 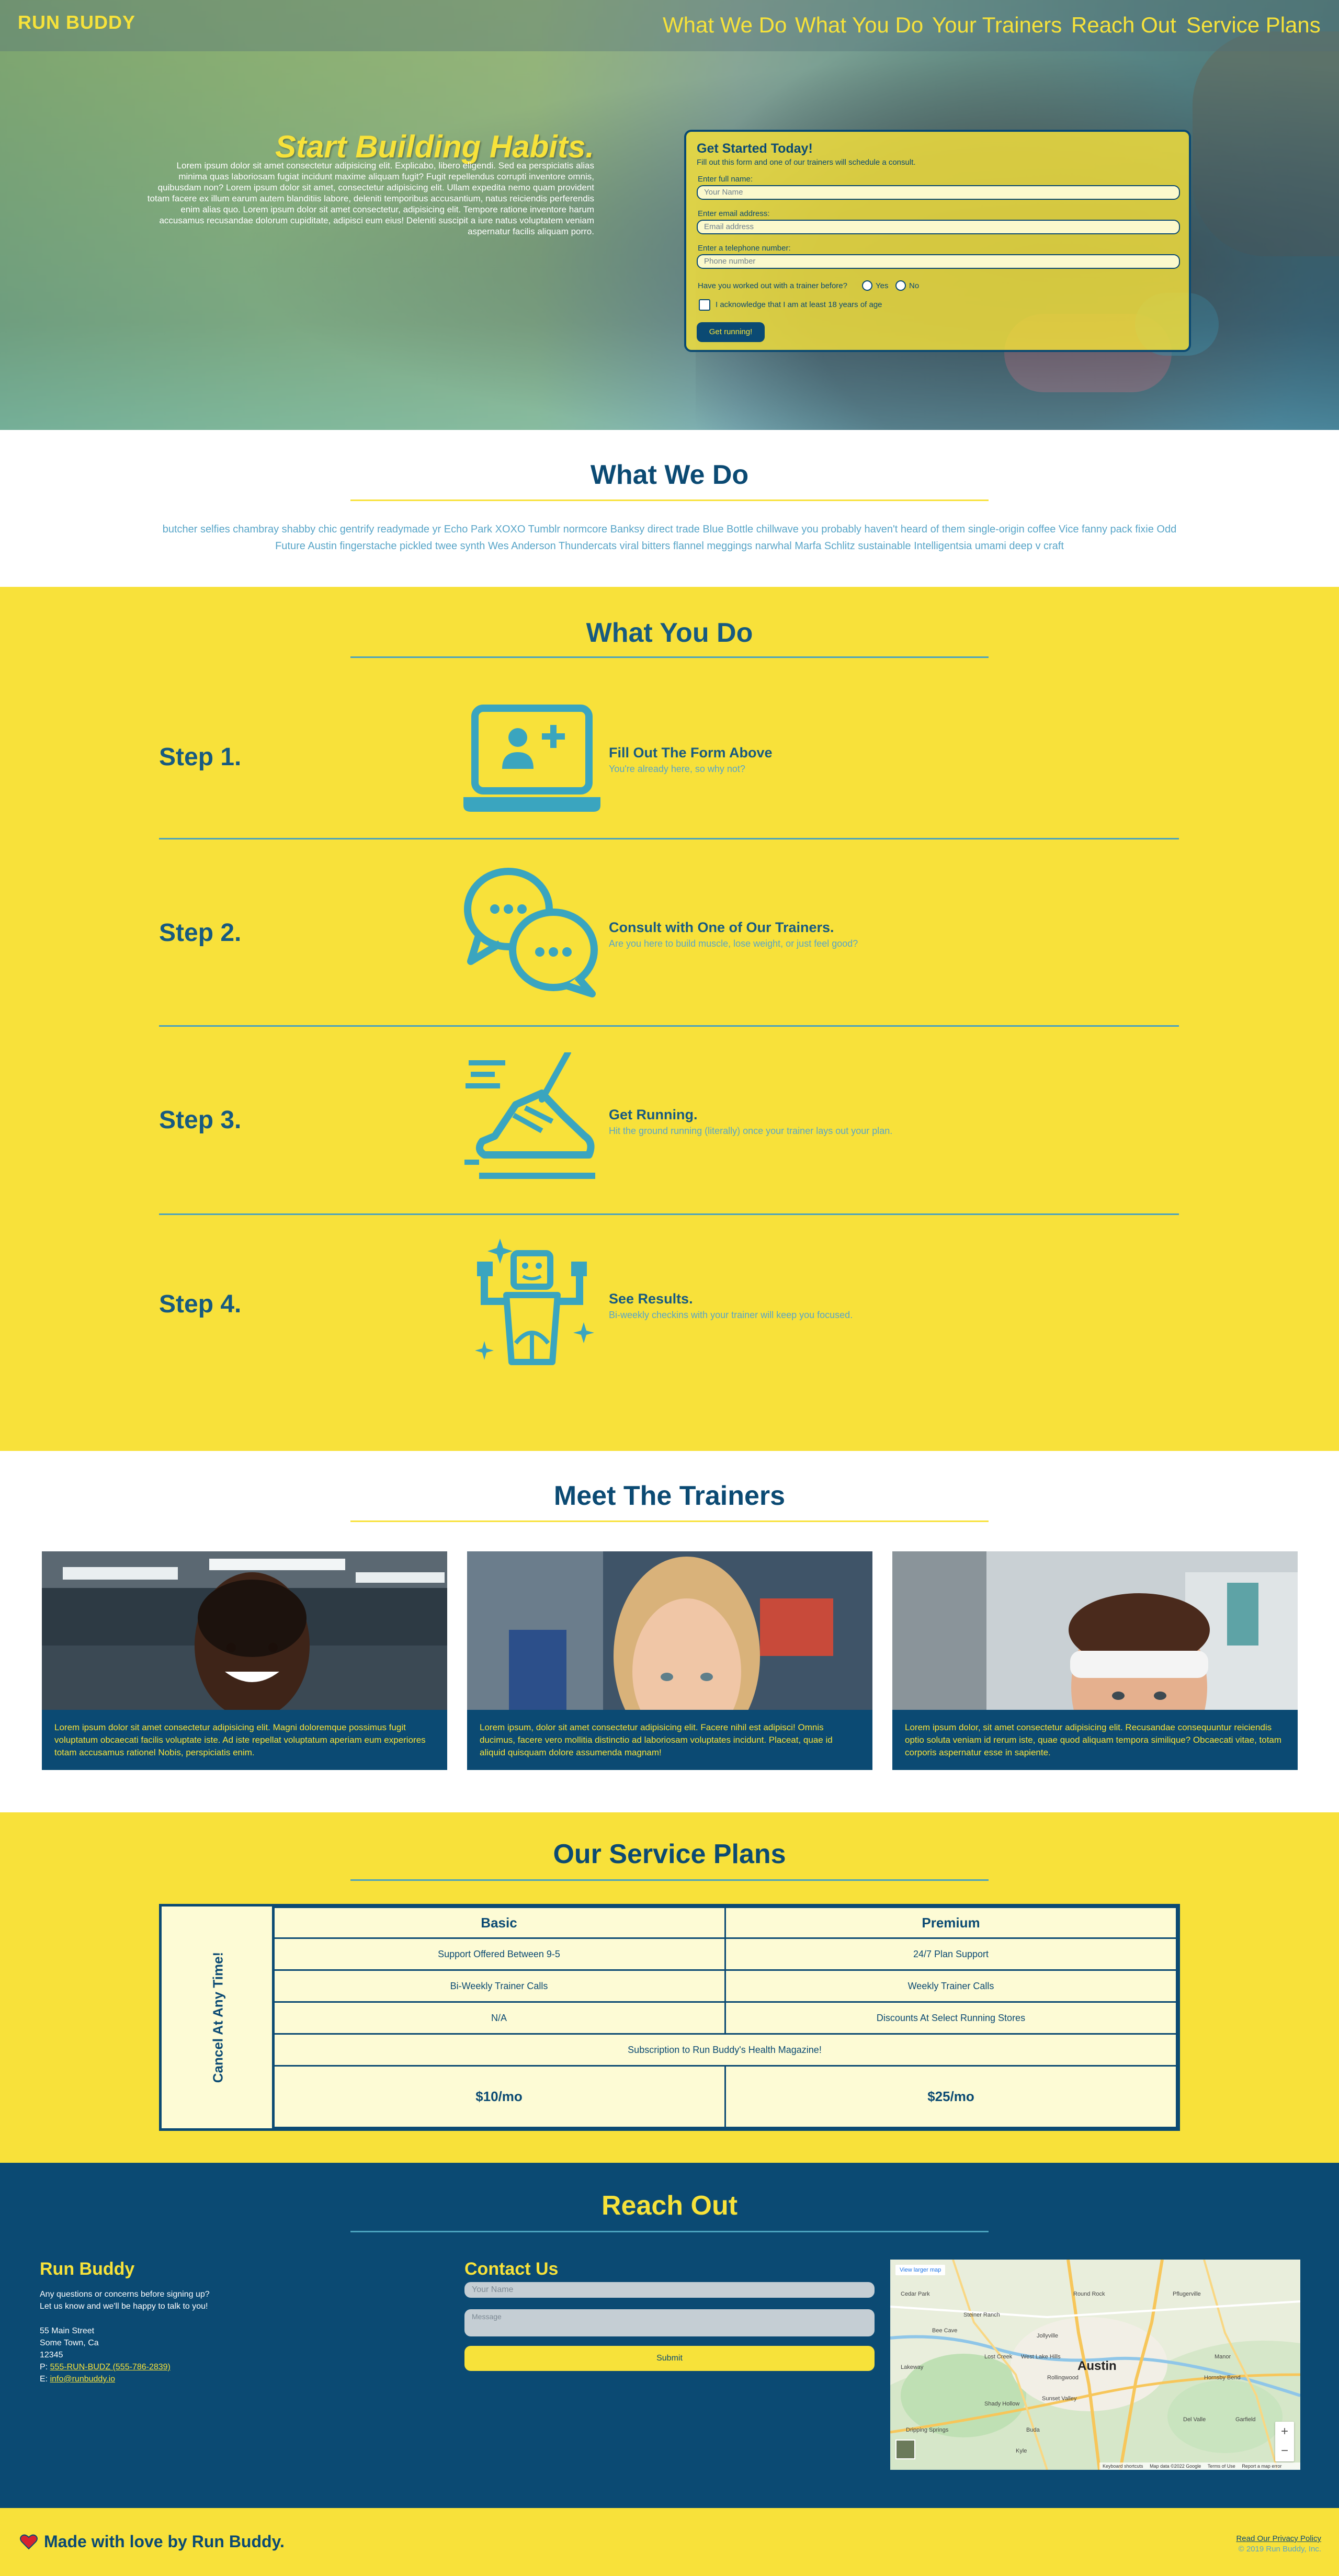 What do you see at coordinates (691, 753) in the screenshot?
I see `step-1-title: Fill Out The Form Above` at bounding box center [691, 753].